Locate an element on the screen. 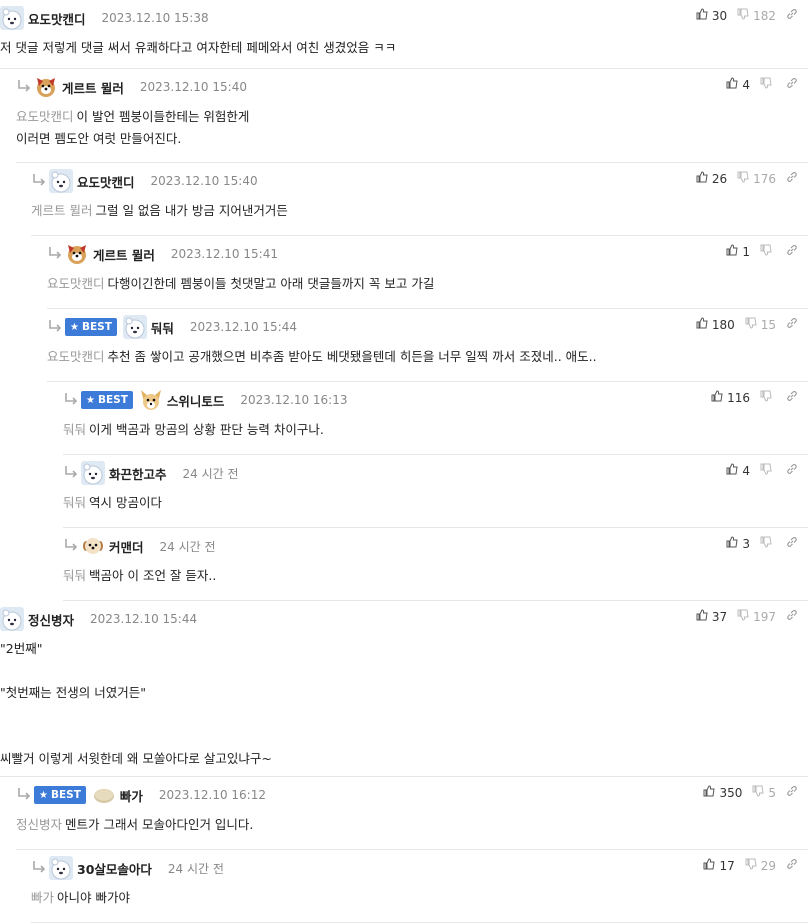 This screenshot has width=808, height=924. downvote-button: 197 is located at coordinates (756, 616).